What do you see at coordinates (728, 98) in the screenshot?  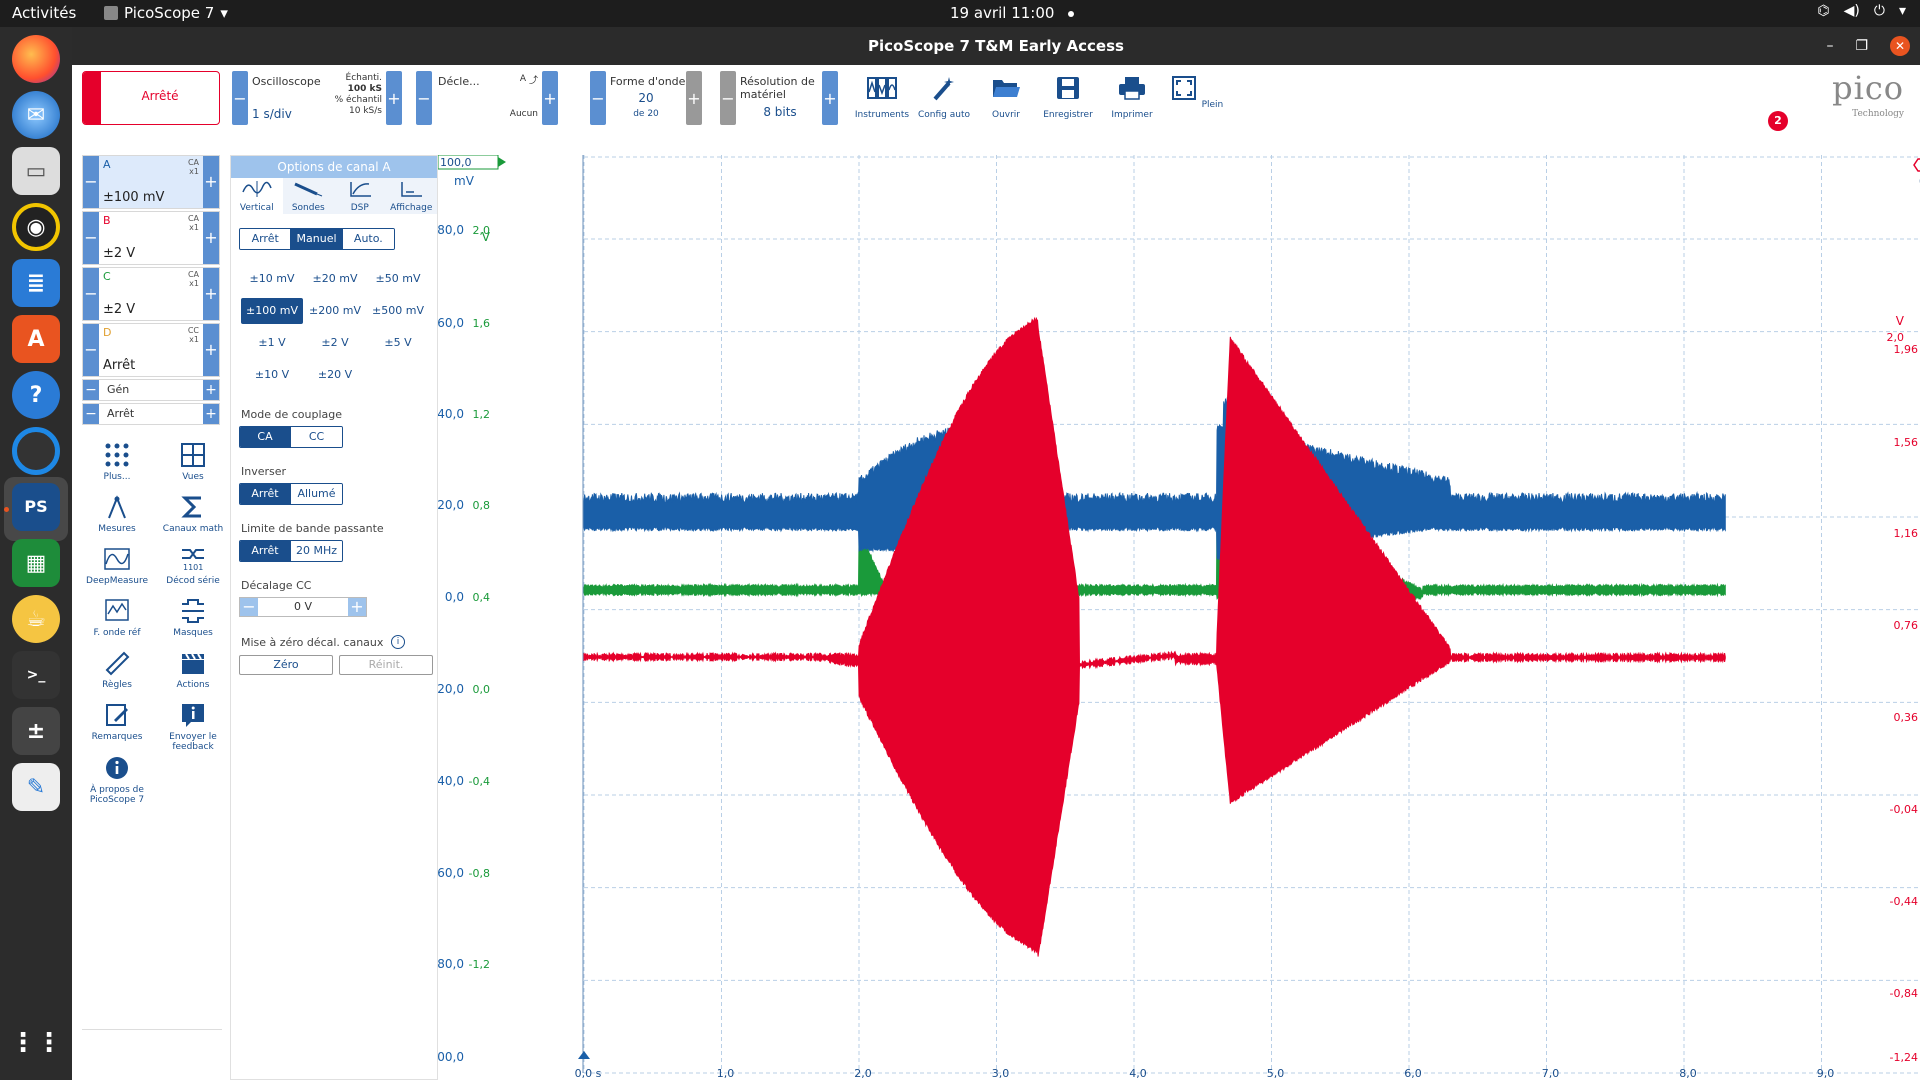 I see `resolution-minus-button: −` at bounding box center [728, 98].